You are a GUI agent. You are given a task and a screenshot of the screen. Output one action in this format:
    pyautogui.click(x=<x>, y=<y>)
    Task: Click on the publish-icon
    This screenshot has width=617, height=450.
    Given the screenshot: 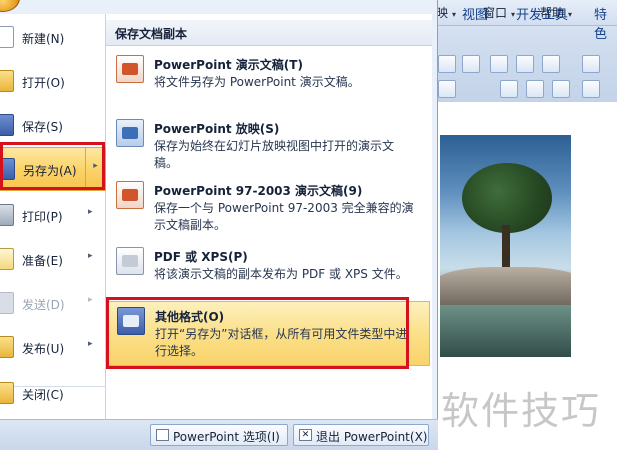 What is the action you would take?
    pyautogui.click(x=7, y=347)
    